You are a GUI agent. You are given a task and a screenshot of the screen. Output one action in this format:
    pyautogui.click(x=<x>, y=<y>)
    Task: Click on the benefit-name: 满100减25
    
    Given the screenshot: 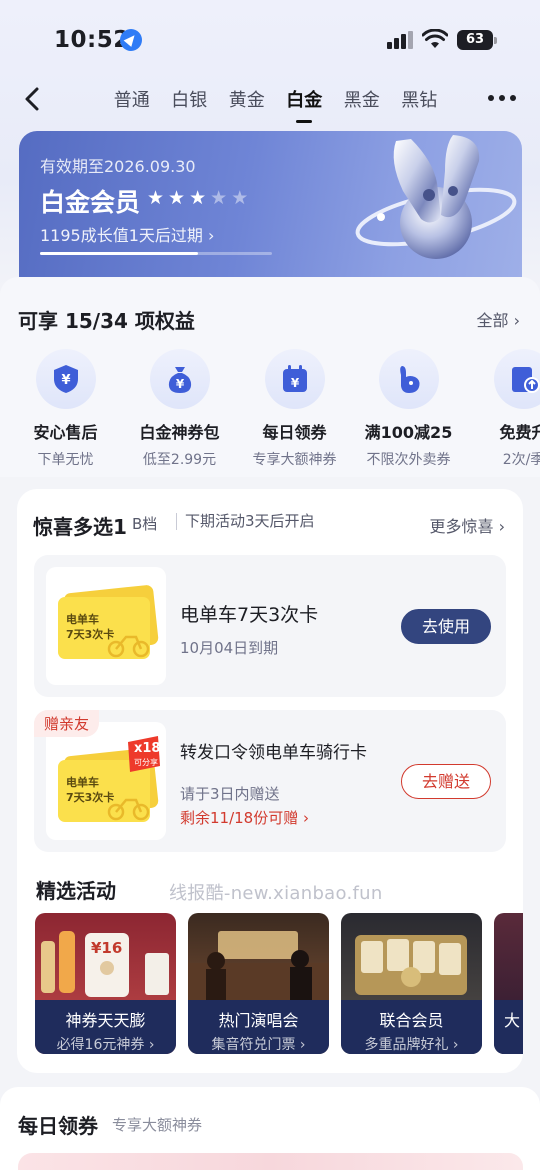 What is the action you would take?
    pyautogui.click(x=408, y=432)
    